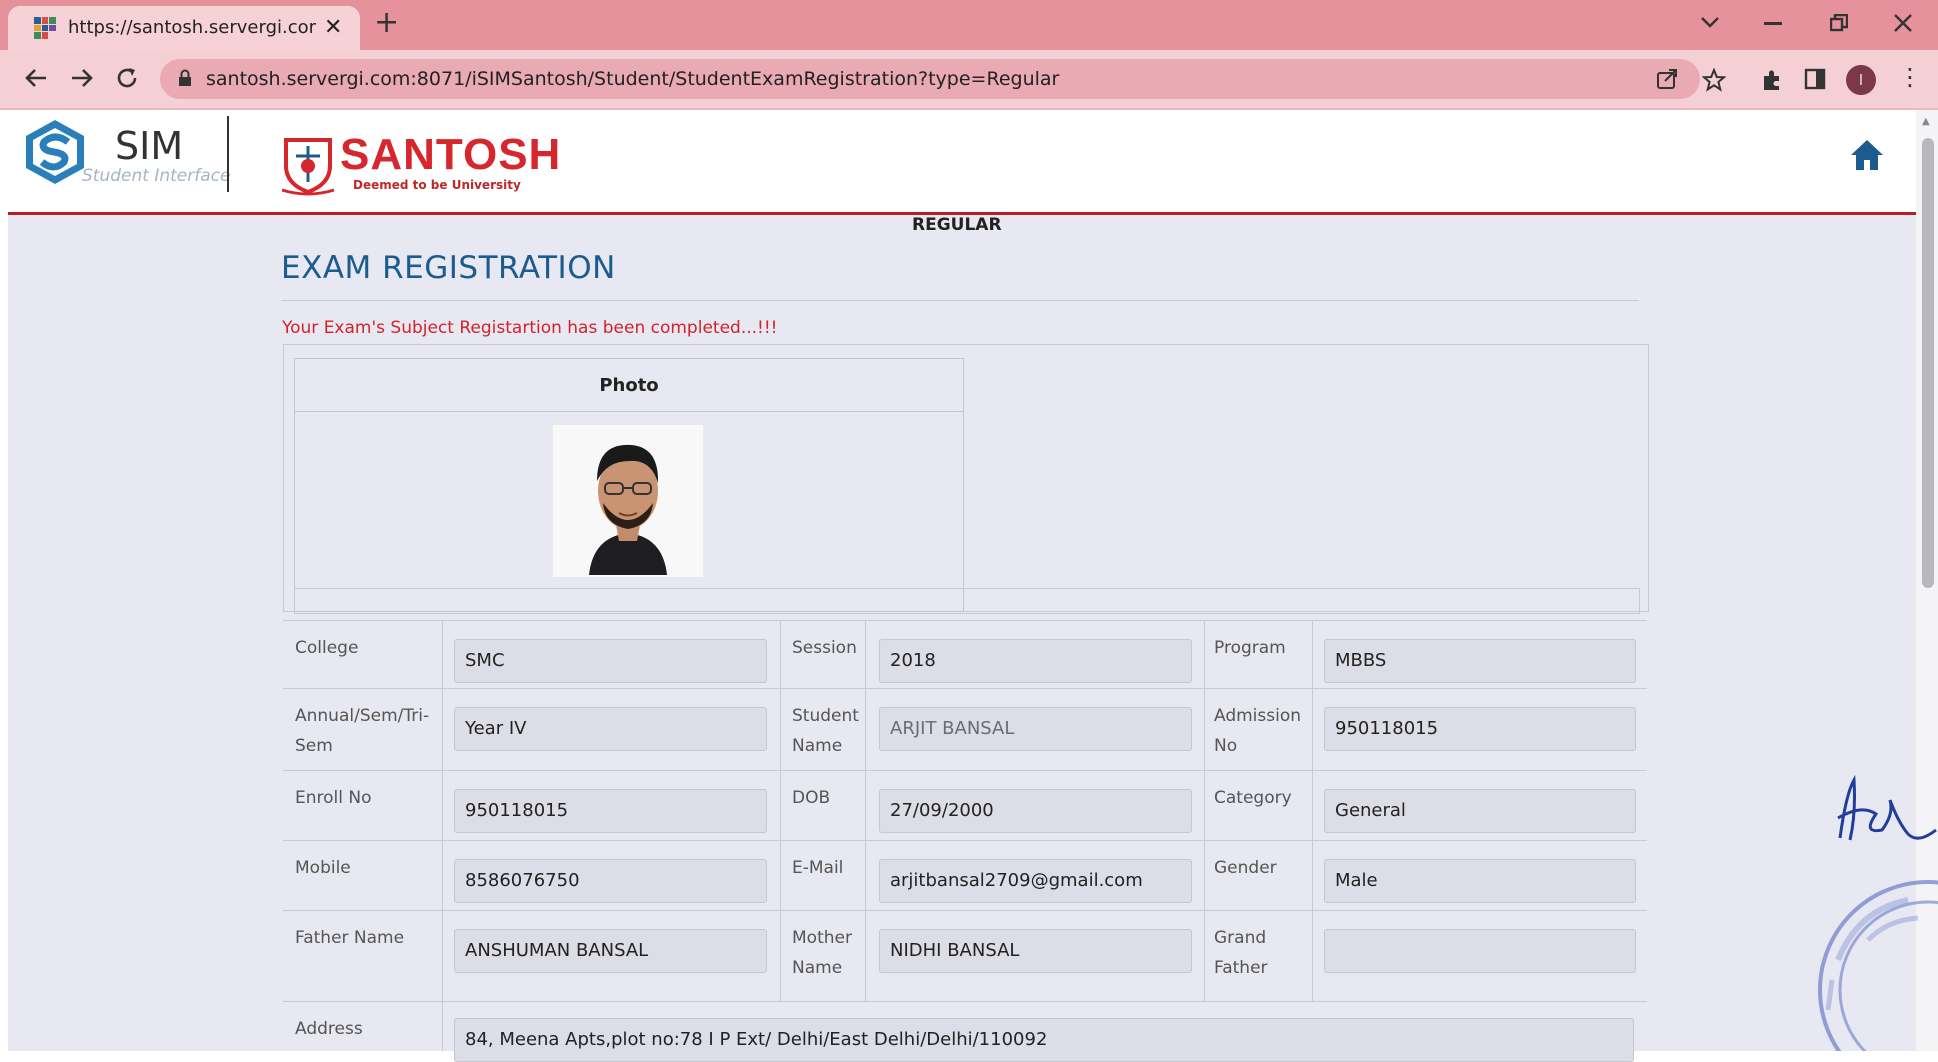 The height and width of the screenshot is (1062, 1938). I want to click on gender-field: Male, so click(1480, 881).